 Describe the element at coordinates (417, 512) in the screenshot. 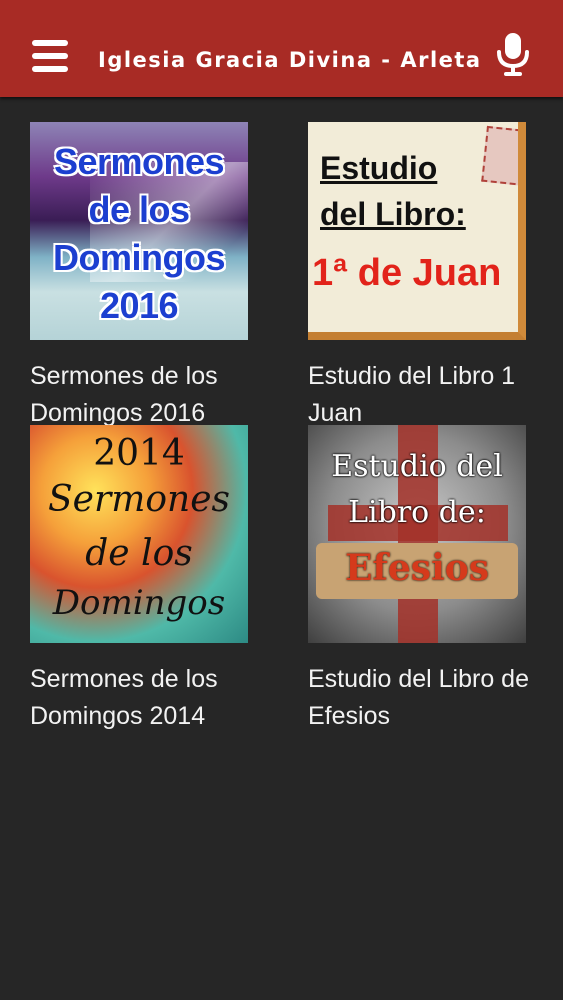

I see `thumb-line: Libro de:` at that location.